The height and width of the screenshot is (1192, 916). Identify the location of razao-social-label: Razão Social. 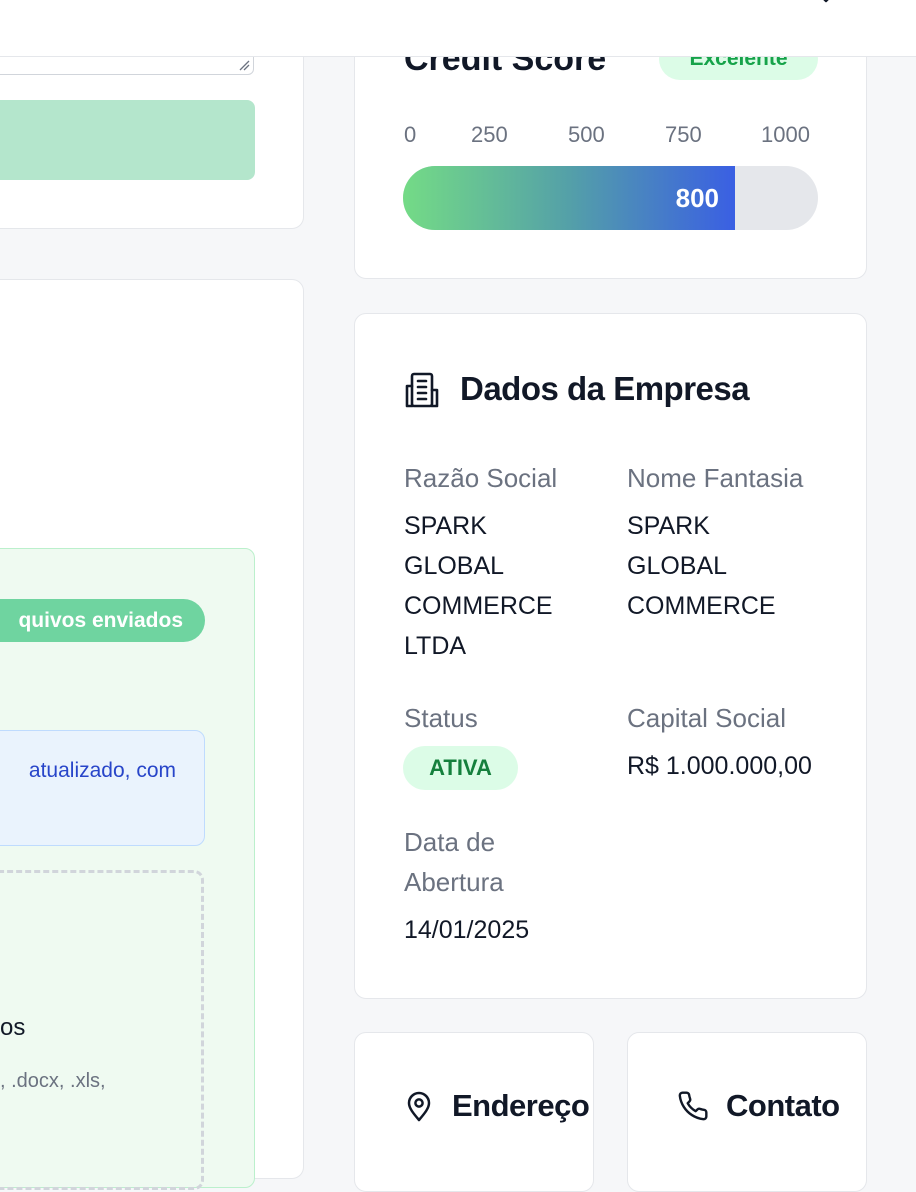
(481, 478).